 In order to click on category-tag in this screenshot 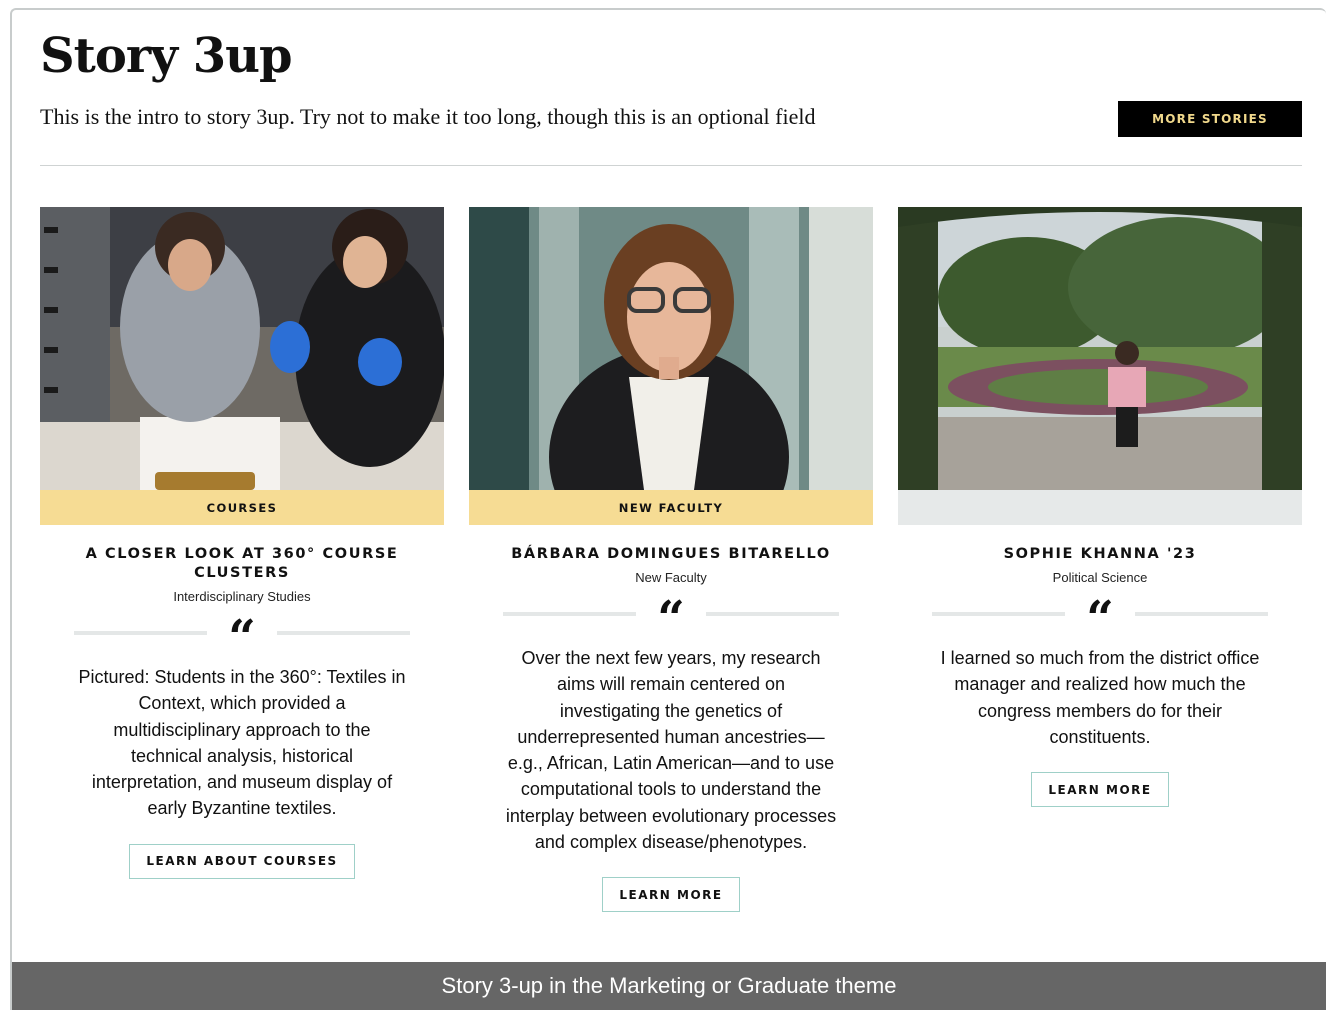, I will do `click(1100, 507)`.